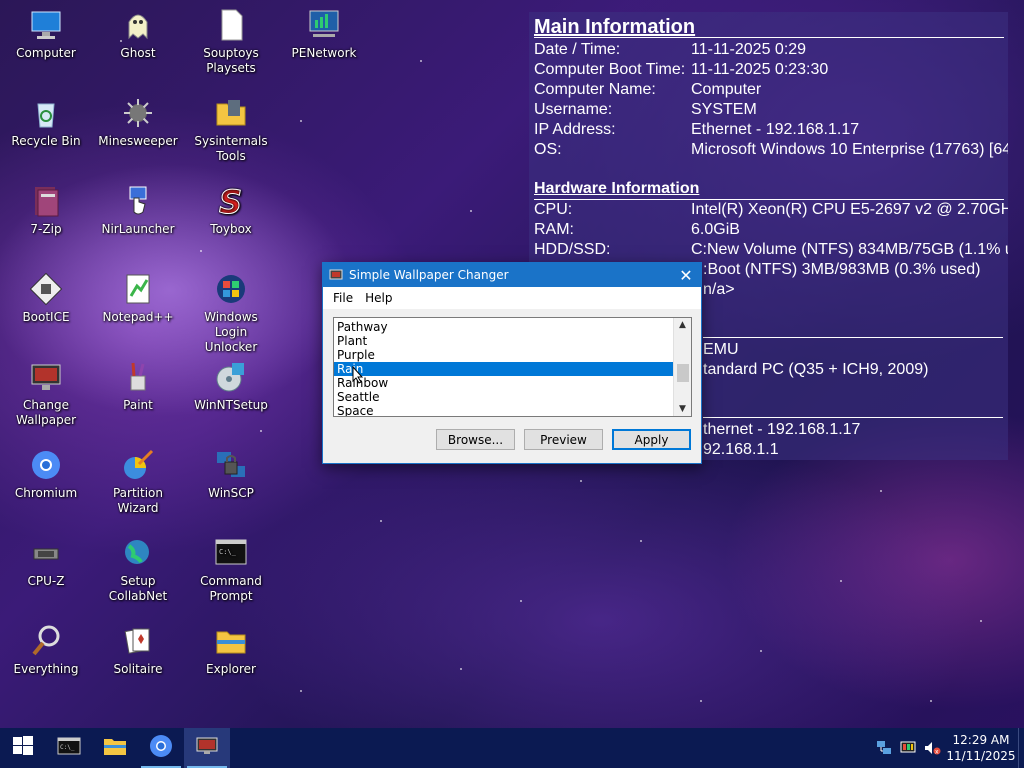 This screenshot has width=1024, height=768. I want to click on dialog-buttons: Browse... Preview Apply, so click(563, 439).